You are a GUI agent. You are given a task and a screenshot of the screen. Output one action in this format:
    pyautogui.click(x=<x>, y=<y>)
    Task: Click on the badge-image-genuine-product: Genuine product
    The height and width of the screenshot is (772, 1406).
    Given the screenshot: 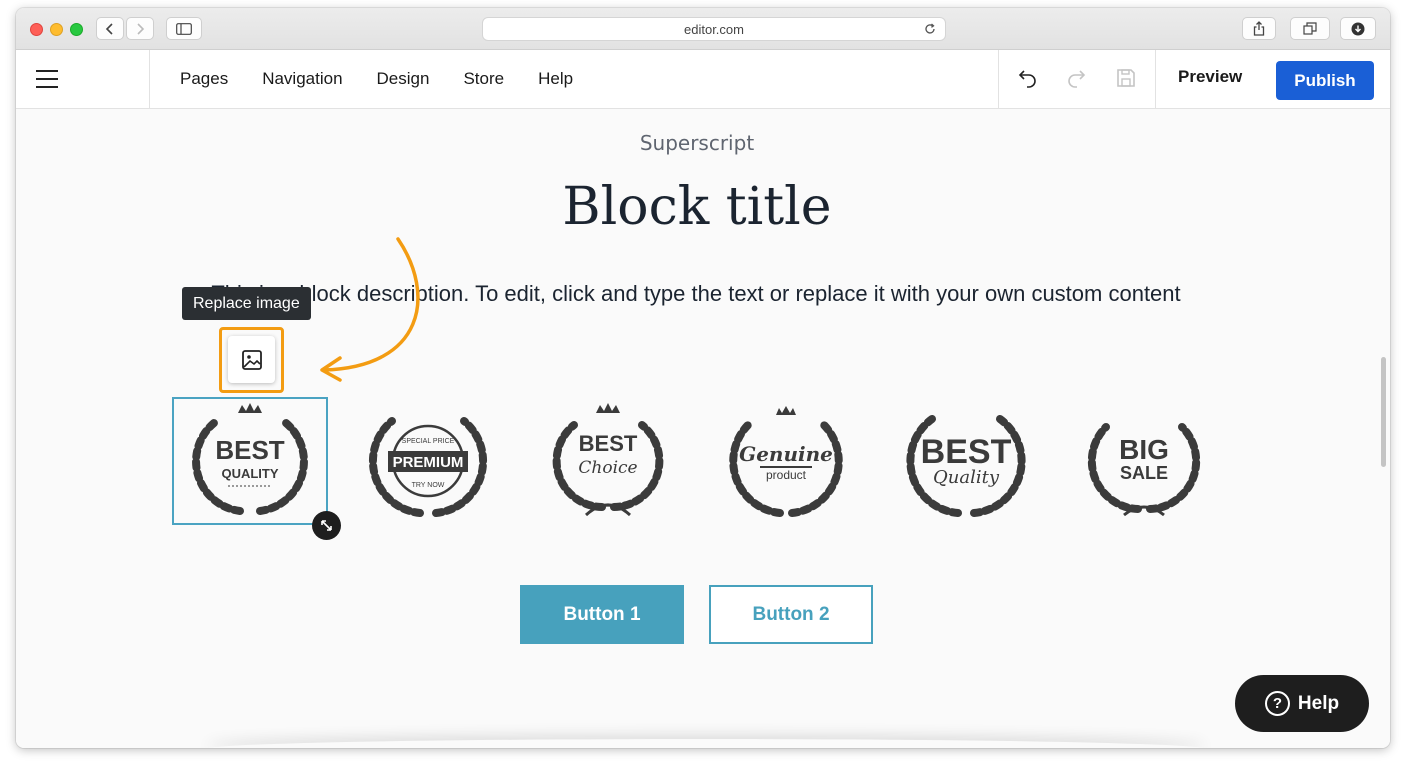 What is the action you would take?
    pyautogui.click(x=786, y=461)
    